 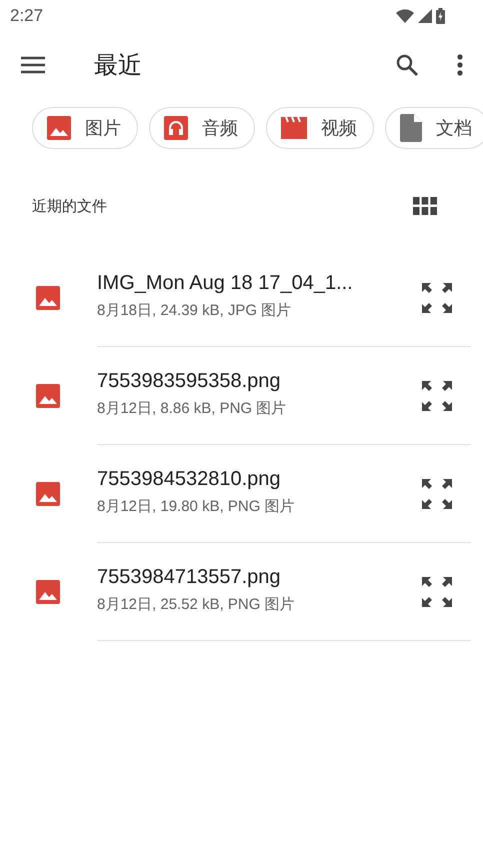 What do you see at coordinates (189, 381) in the screenshot?
I see `file-name: 7553983595358.png` at bounding box center [189, 381].